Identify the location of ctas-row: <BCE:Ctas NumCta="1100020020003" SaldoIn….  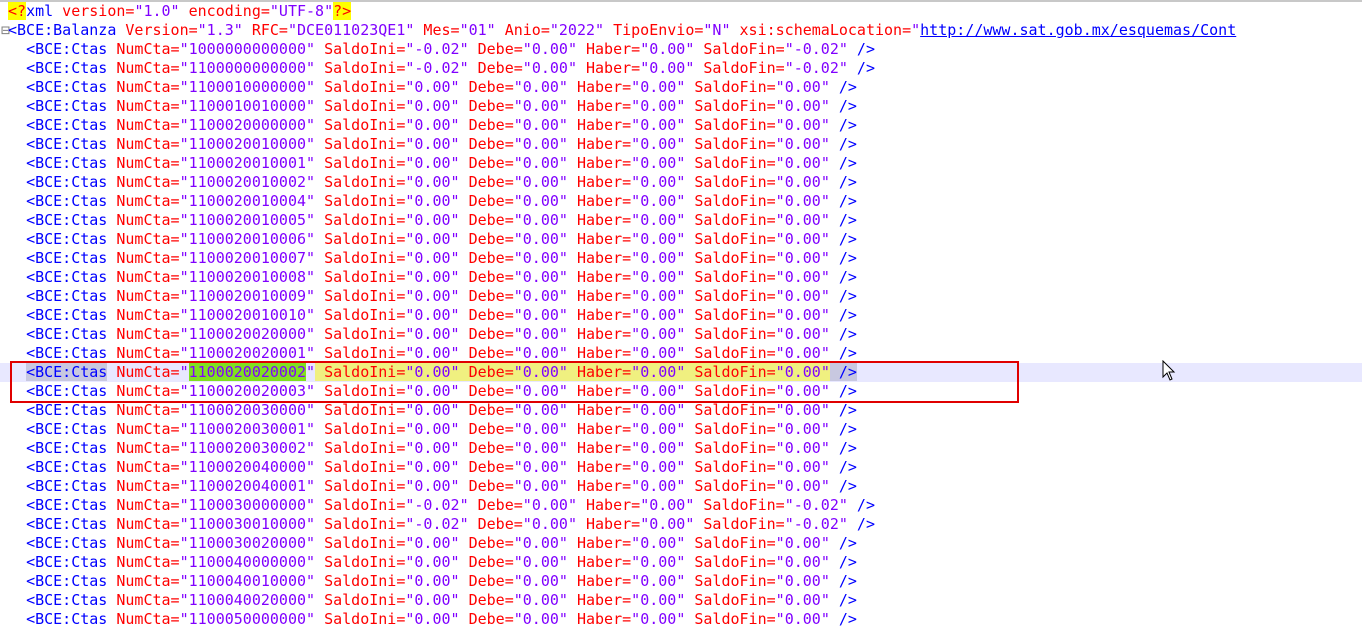
(681, 391).